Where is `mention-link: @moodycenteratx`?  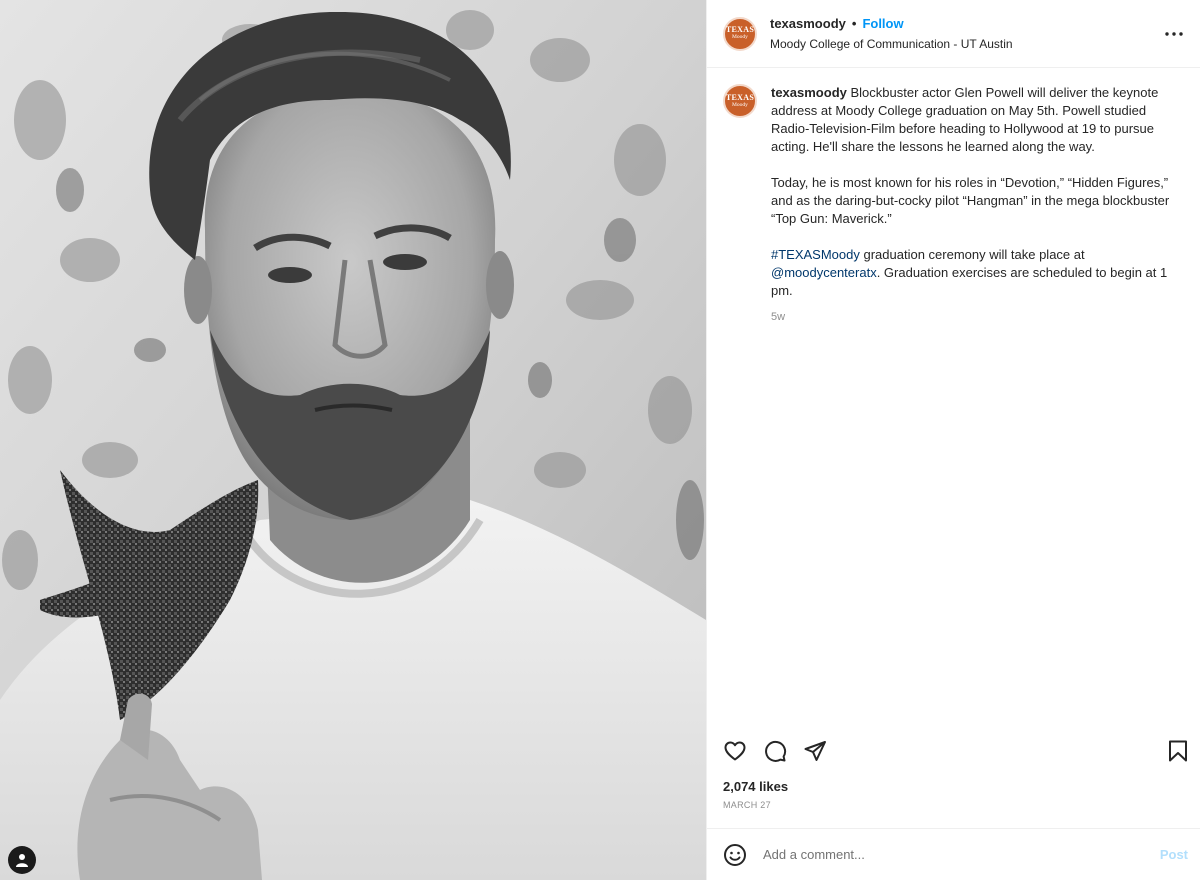
mention-link: @moodycenteratx is located at coordinates (824, 272).